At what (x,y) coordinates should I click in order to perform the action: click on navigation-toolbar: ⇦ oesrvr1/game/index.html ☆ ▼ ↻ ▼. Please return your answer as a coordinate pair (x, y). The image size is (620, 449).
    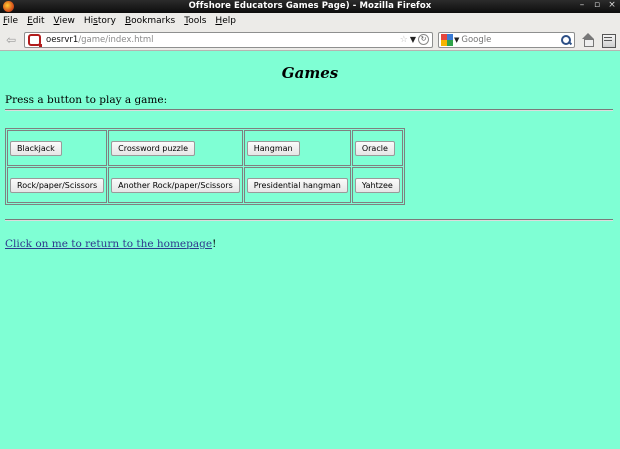
    Looking at the image, I should click on (310, 39).